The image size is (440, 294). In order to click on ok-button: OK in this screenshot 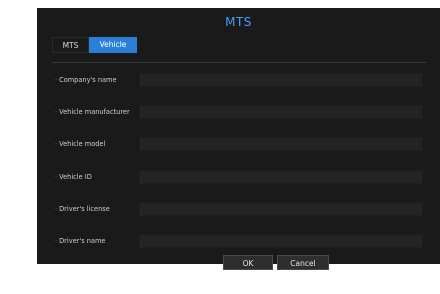, I will do `click(248, 262)`.